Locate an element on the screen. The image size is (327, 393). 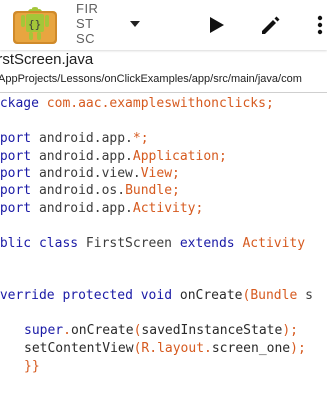
code-line: ublic class FirstScreen extends Activity is located at coordinates (152, 244).